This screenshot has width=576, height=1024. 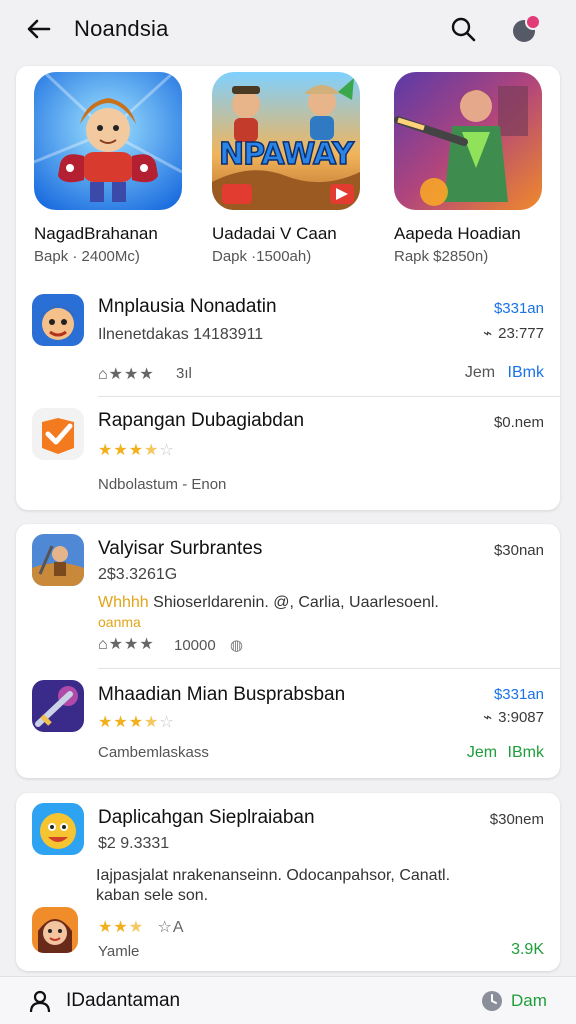 I want to click on featured-app-name: NagadBrahanan, so click(x=96, y=233).